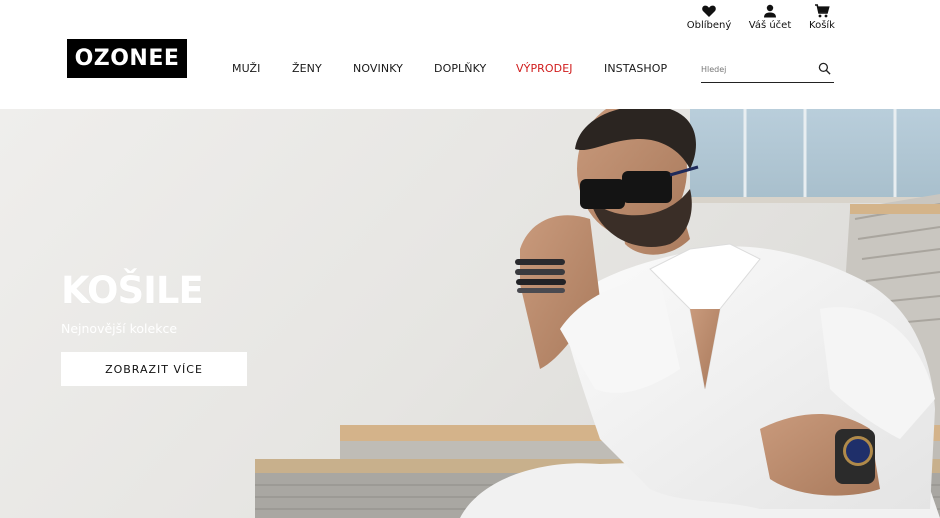 The height and width of the screenshot is (518, 940). I want to click on favorites-label: Oblíbený, so click(709, 25).